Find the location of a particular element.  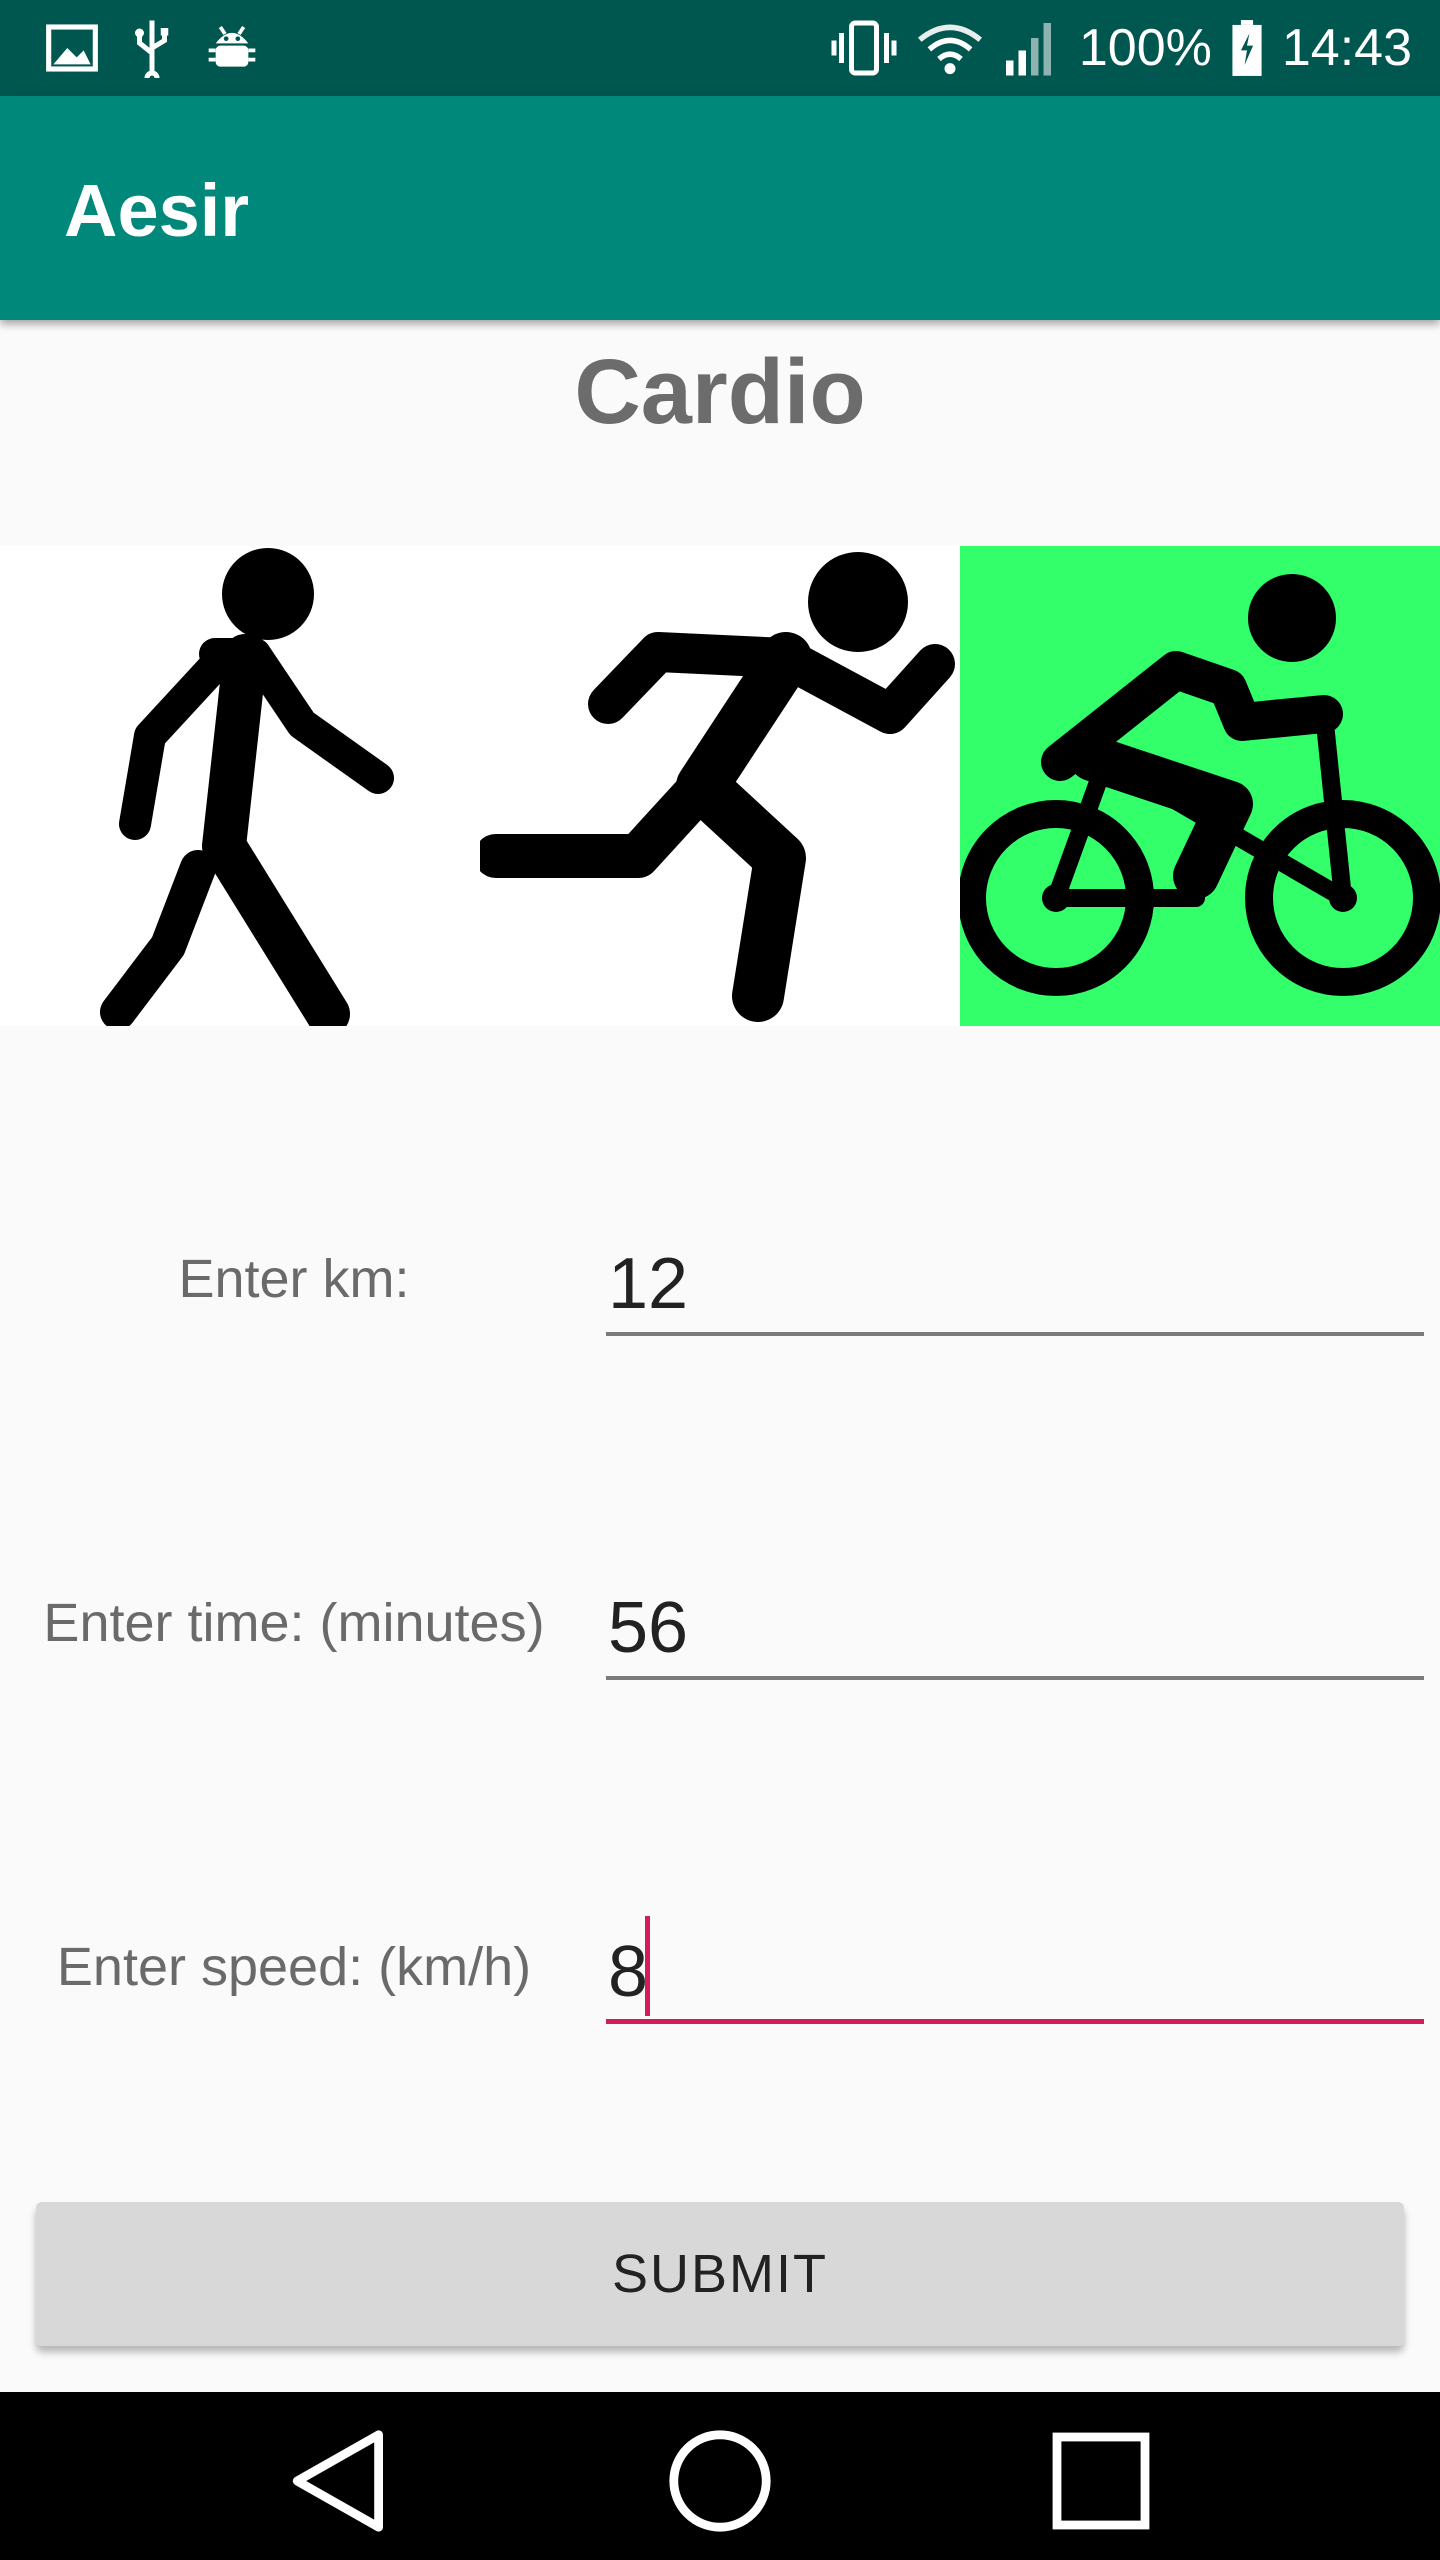

time-label: Enter time: (minutes) is located at coordinates (294, 1623).